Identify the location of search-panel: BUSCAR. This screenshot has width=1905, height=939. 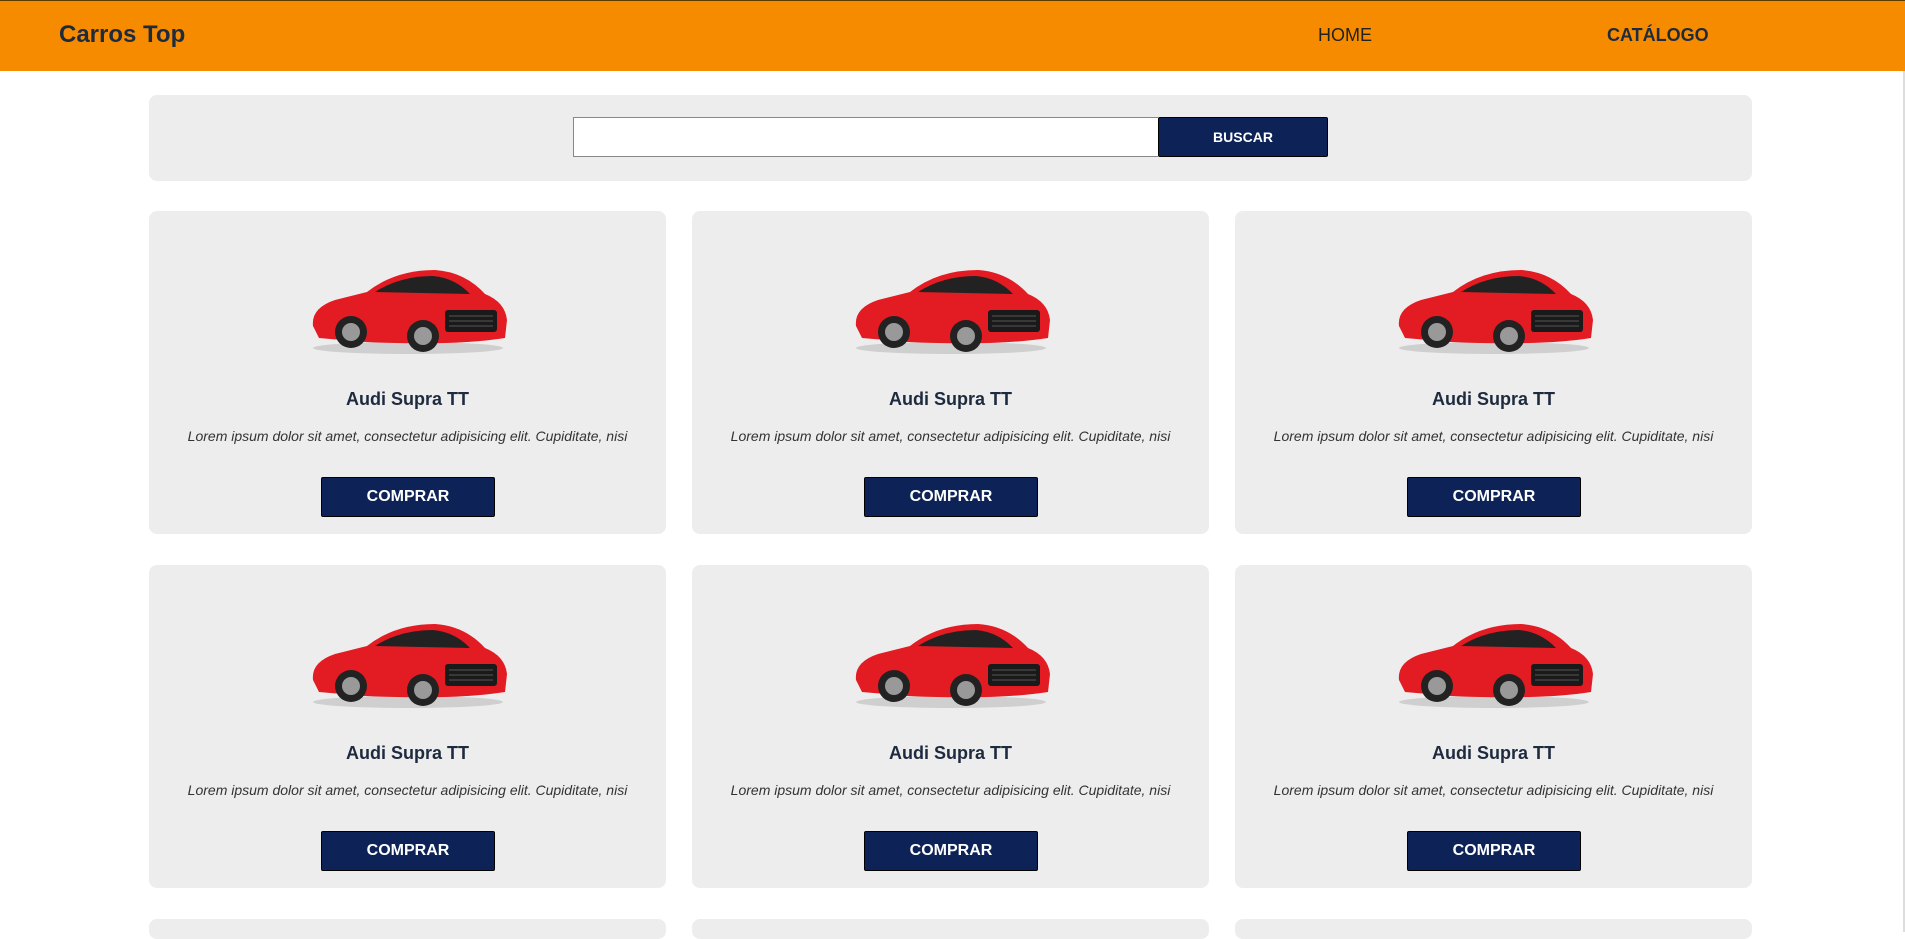
(950, 138).